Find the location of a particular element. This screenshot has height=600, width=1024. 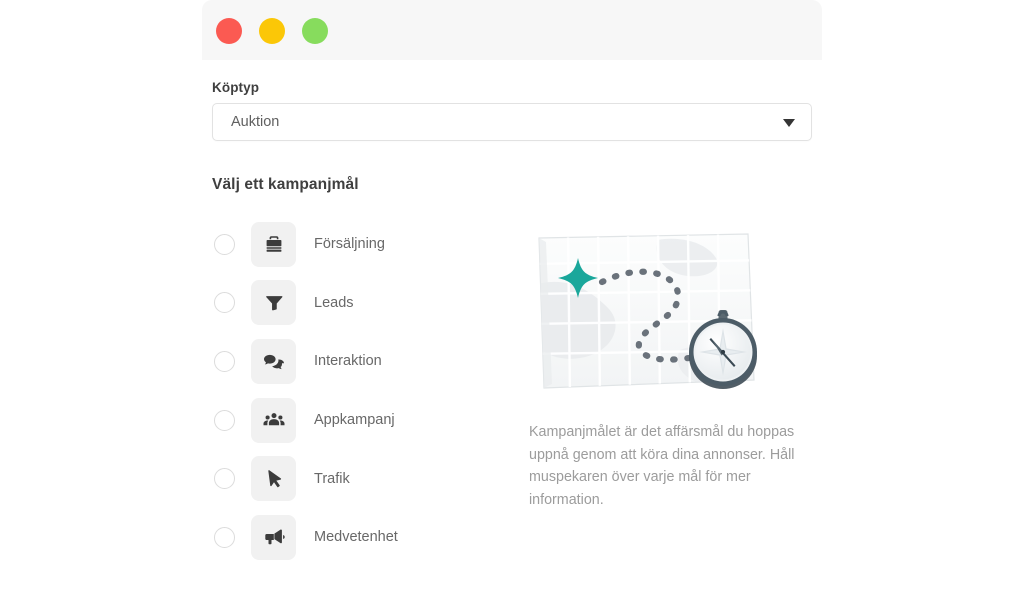

radio-interaktion is located at coordinates (224, 361).